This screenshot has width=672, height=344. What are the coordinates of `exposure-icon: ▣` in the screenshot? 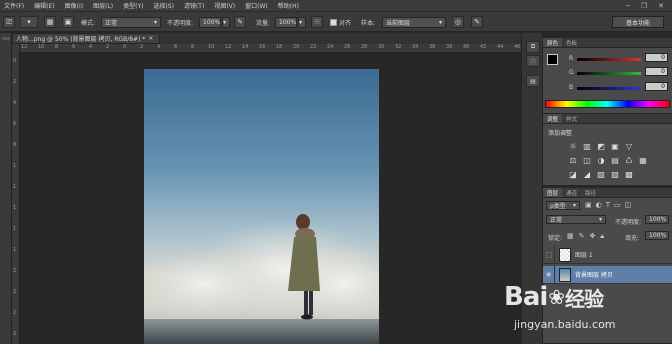 It's located at (615, 146).